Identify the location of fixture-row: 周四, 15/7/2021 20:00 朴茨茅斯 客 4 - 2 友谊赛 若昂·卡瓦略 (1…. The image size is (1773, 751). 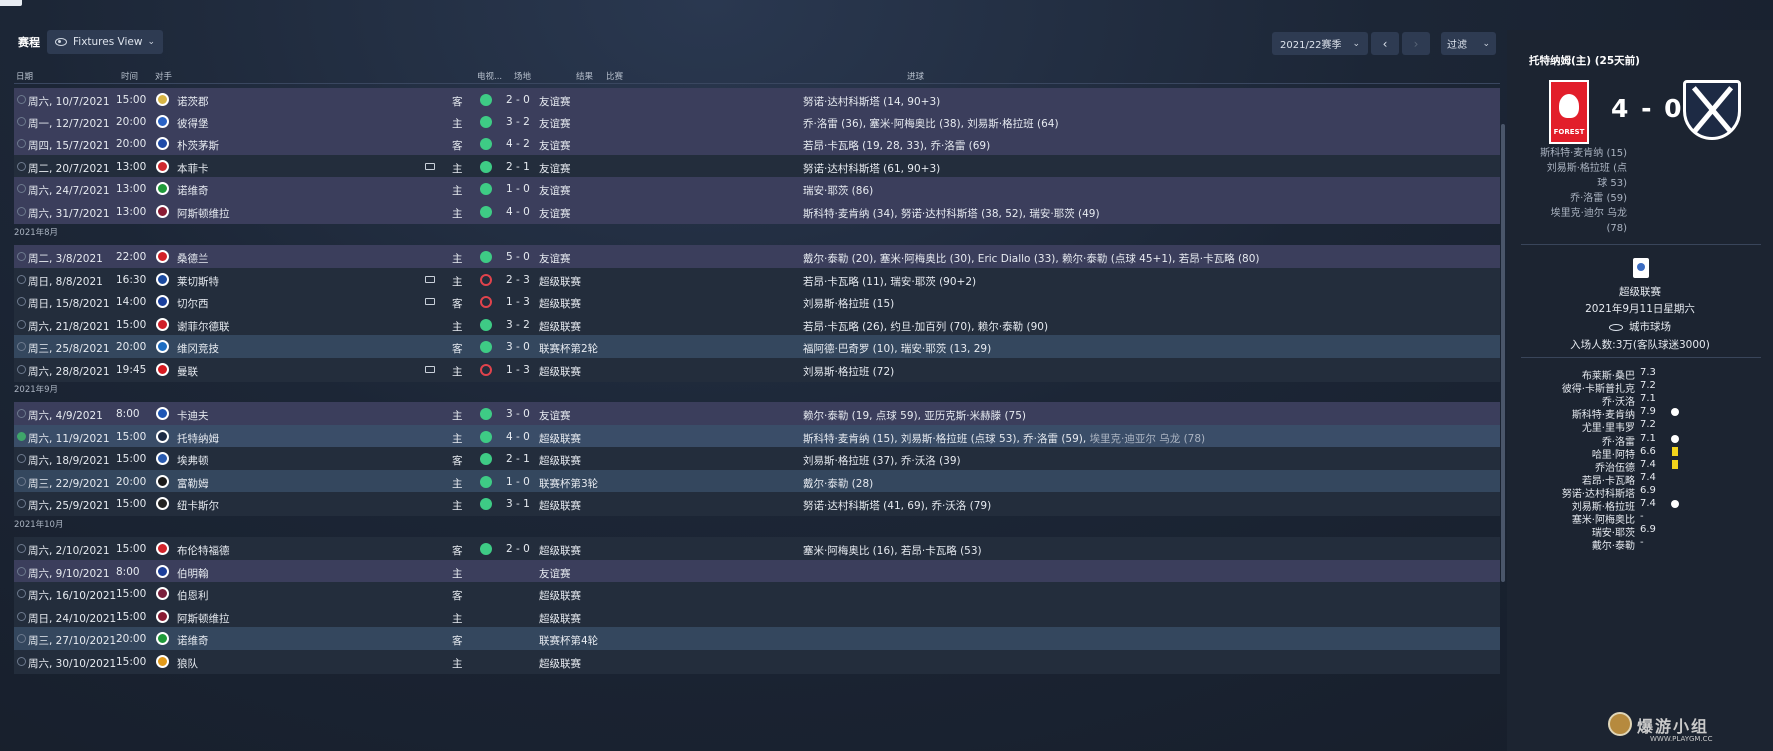
(757, 144).